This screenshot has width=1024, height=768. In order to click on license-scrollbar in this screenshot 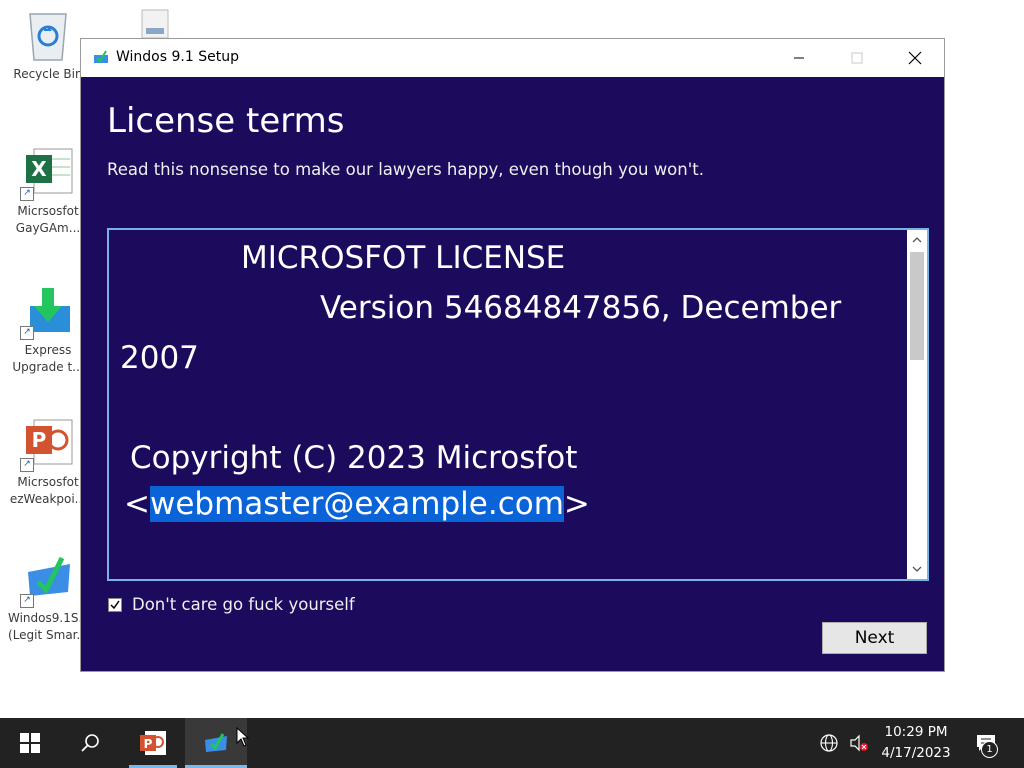, I will do `click(917, 404)`.